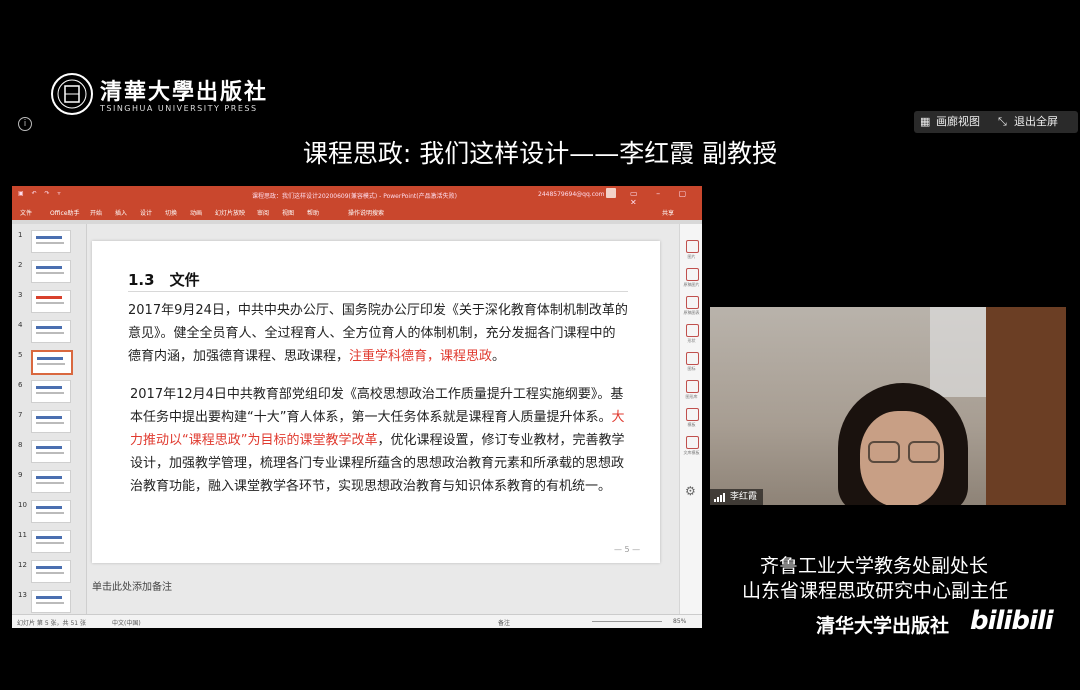  Describe the element at coordinates (691, 424) in the screenshot. I see `tool-panel-label: 模板` at that location.